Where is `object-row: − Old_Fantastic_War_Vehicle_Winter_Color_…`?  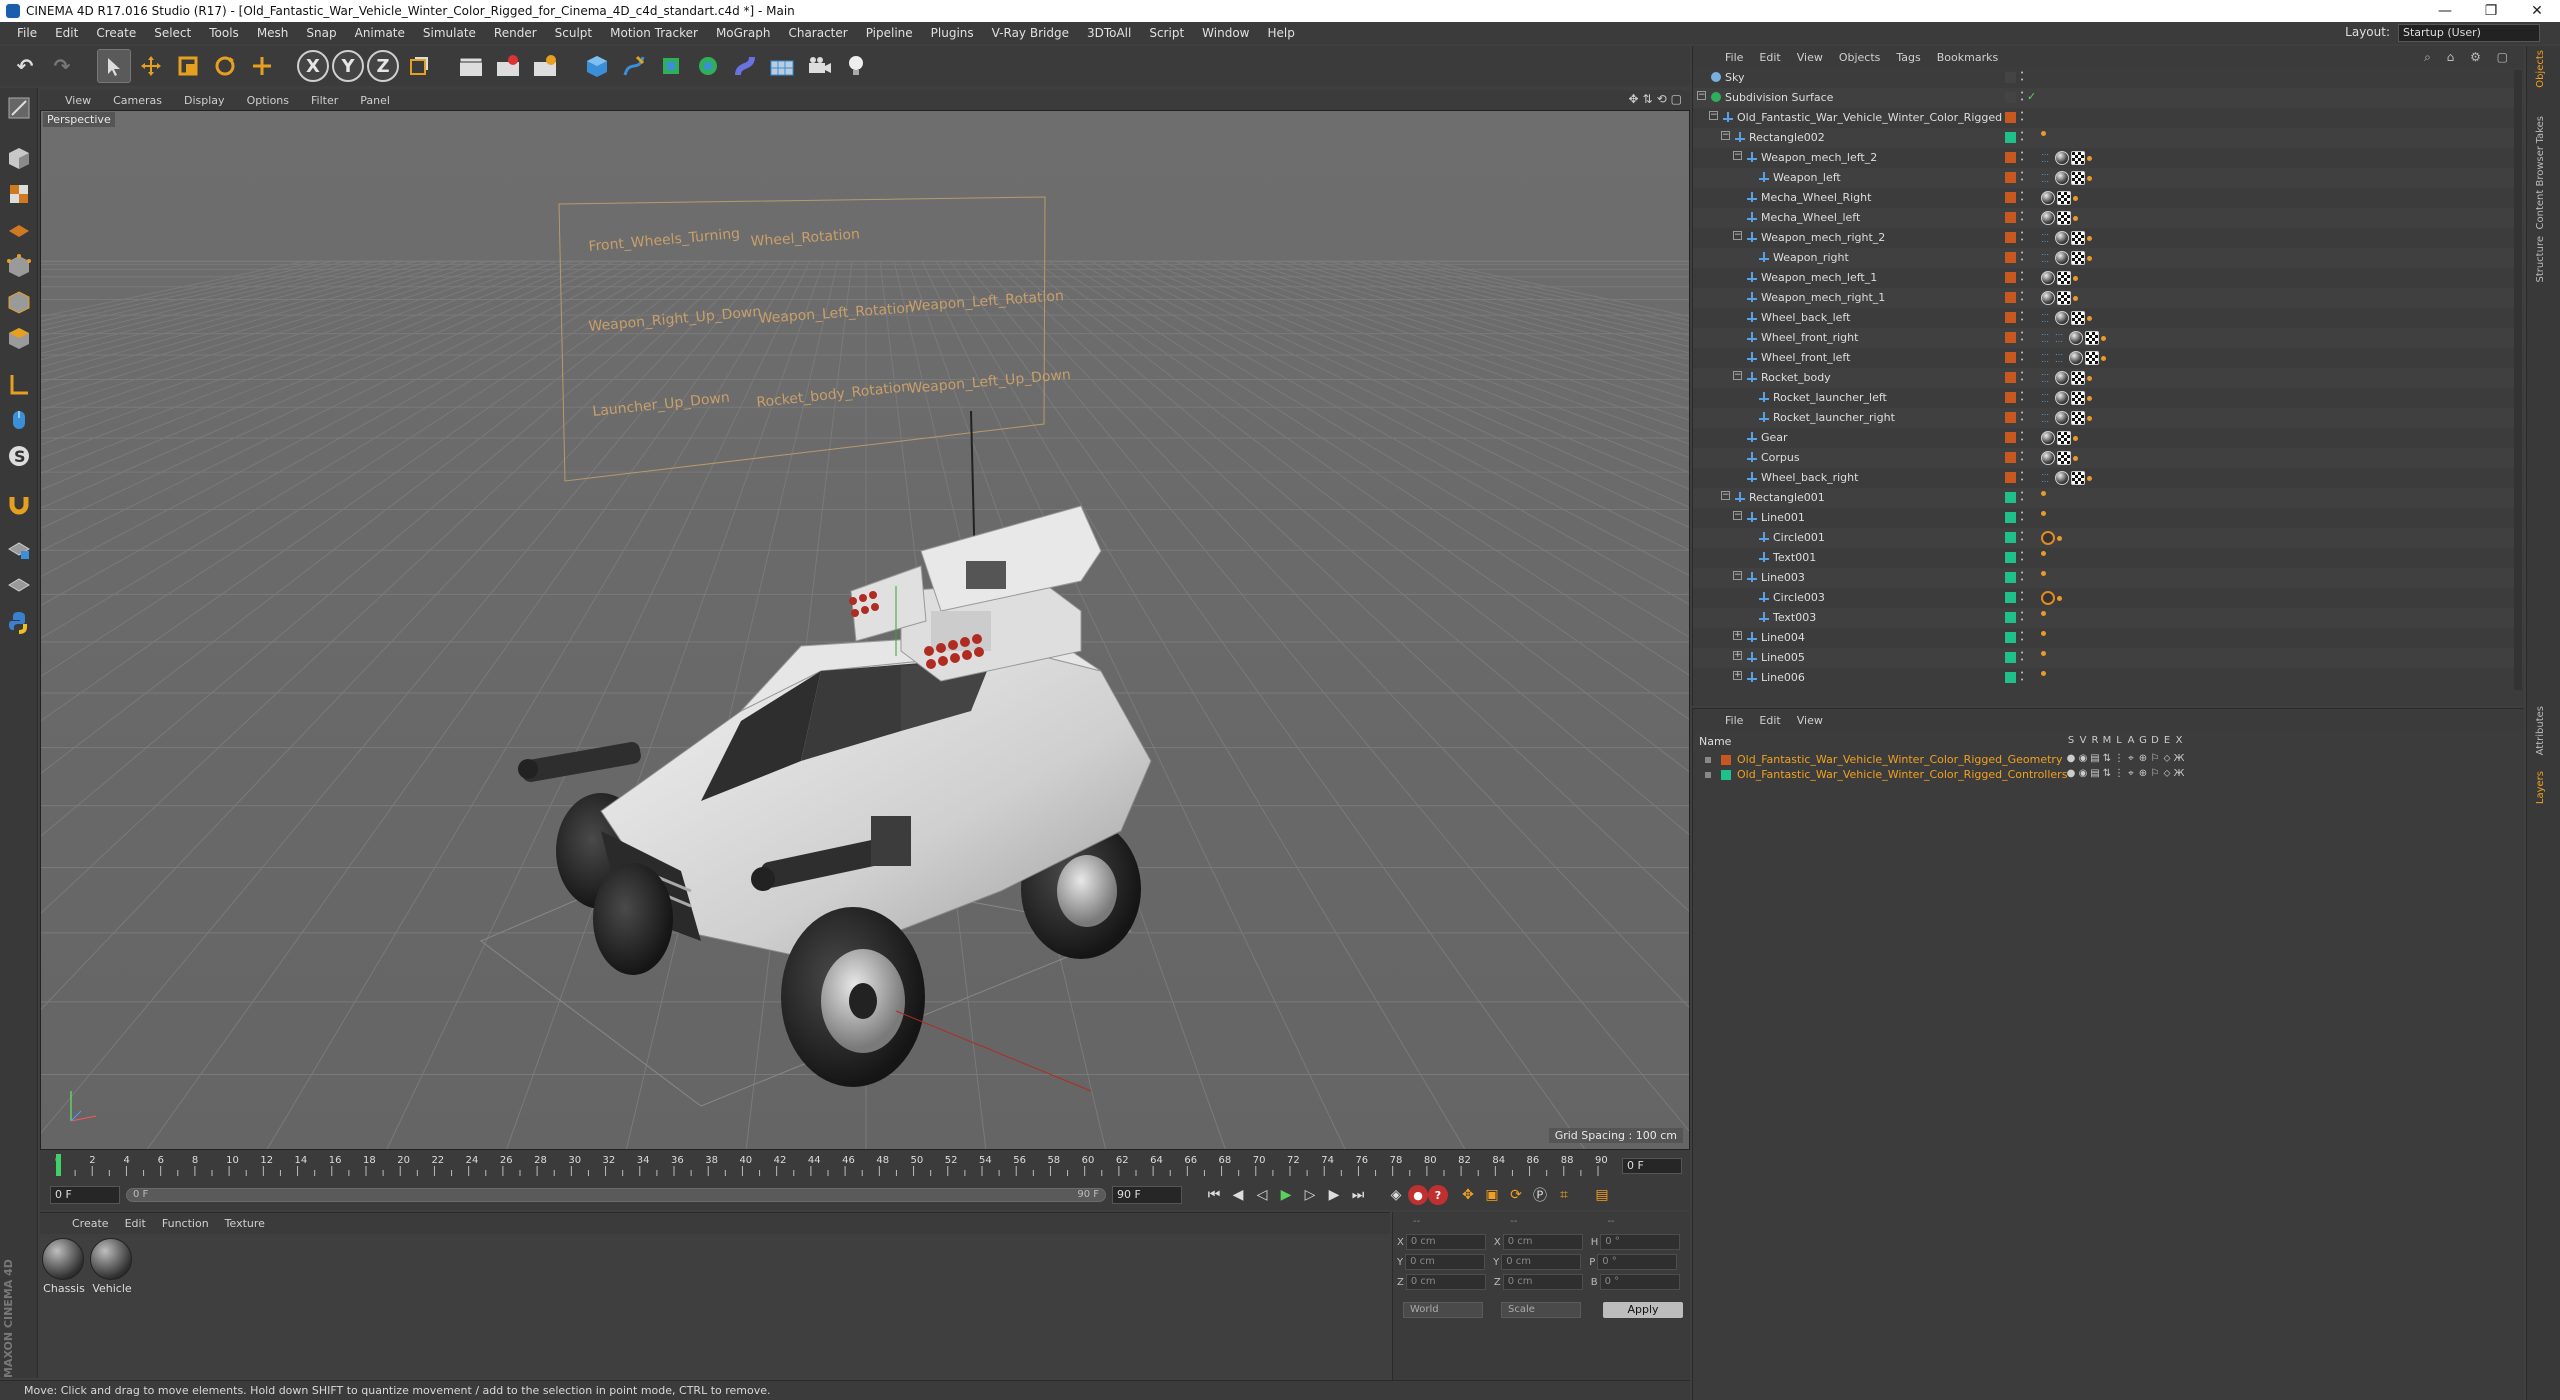
object-row: − Old_Fantastic_War_Vehicle_Winter_Color_… is located at coordinates (2108, 118).